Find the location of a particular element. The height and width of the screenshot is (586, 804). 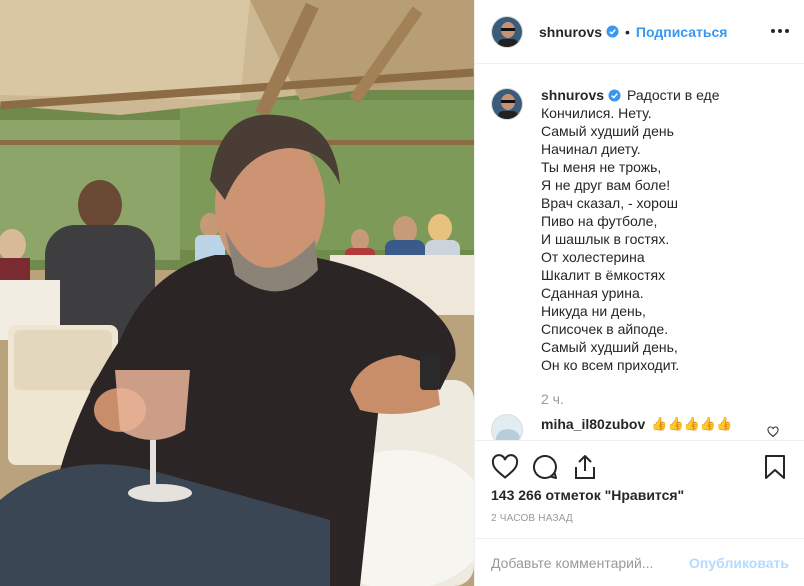

more-icon is located at coordinates (780, 31).